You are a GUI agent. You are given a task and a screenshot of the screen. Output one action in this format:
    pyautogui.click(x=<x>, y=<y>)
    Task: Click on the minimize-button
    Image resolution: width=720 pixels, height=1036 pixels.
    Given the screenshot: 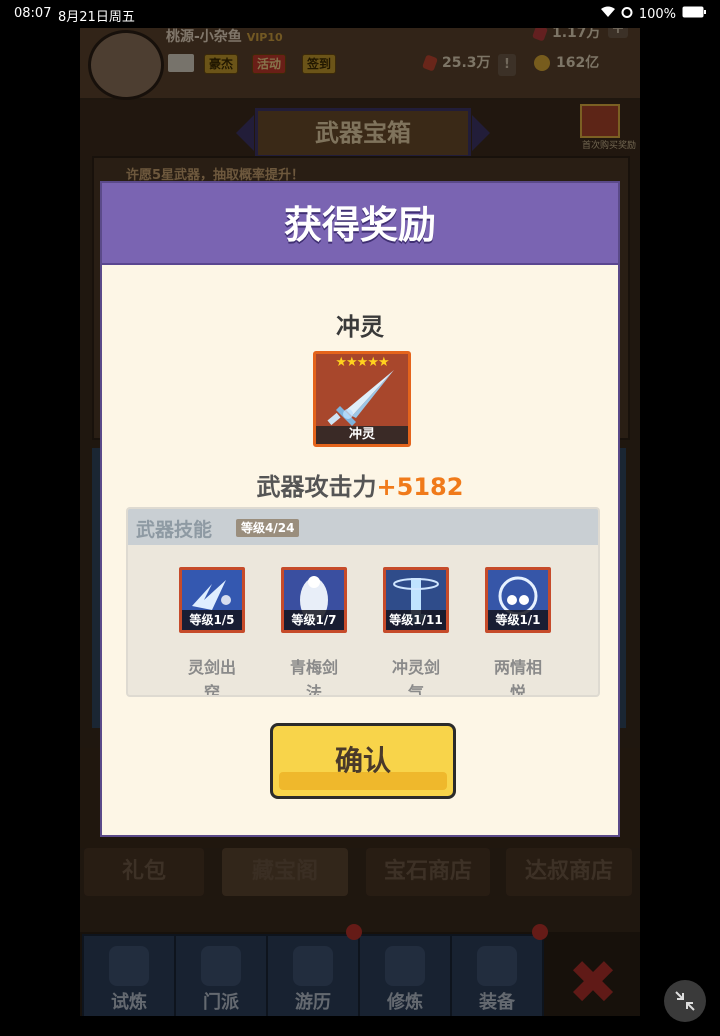 What is the action you would take?
    pyautogui.click(x=685, y=1001)
    